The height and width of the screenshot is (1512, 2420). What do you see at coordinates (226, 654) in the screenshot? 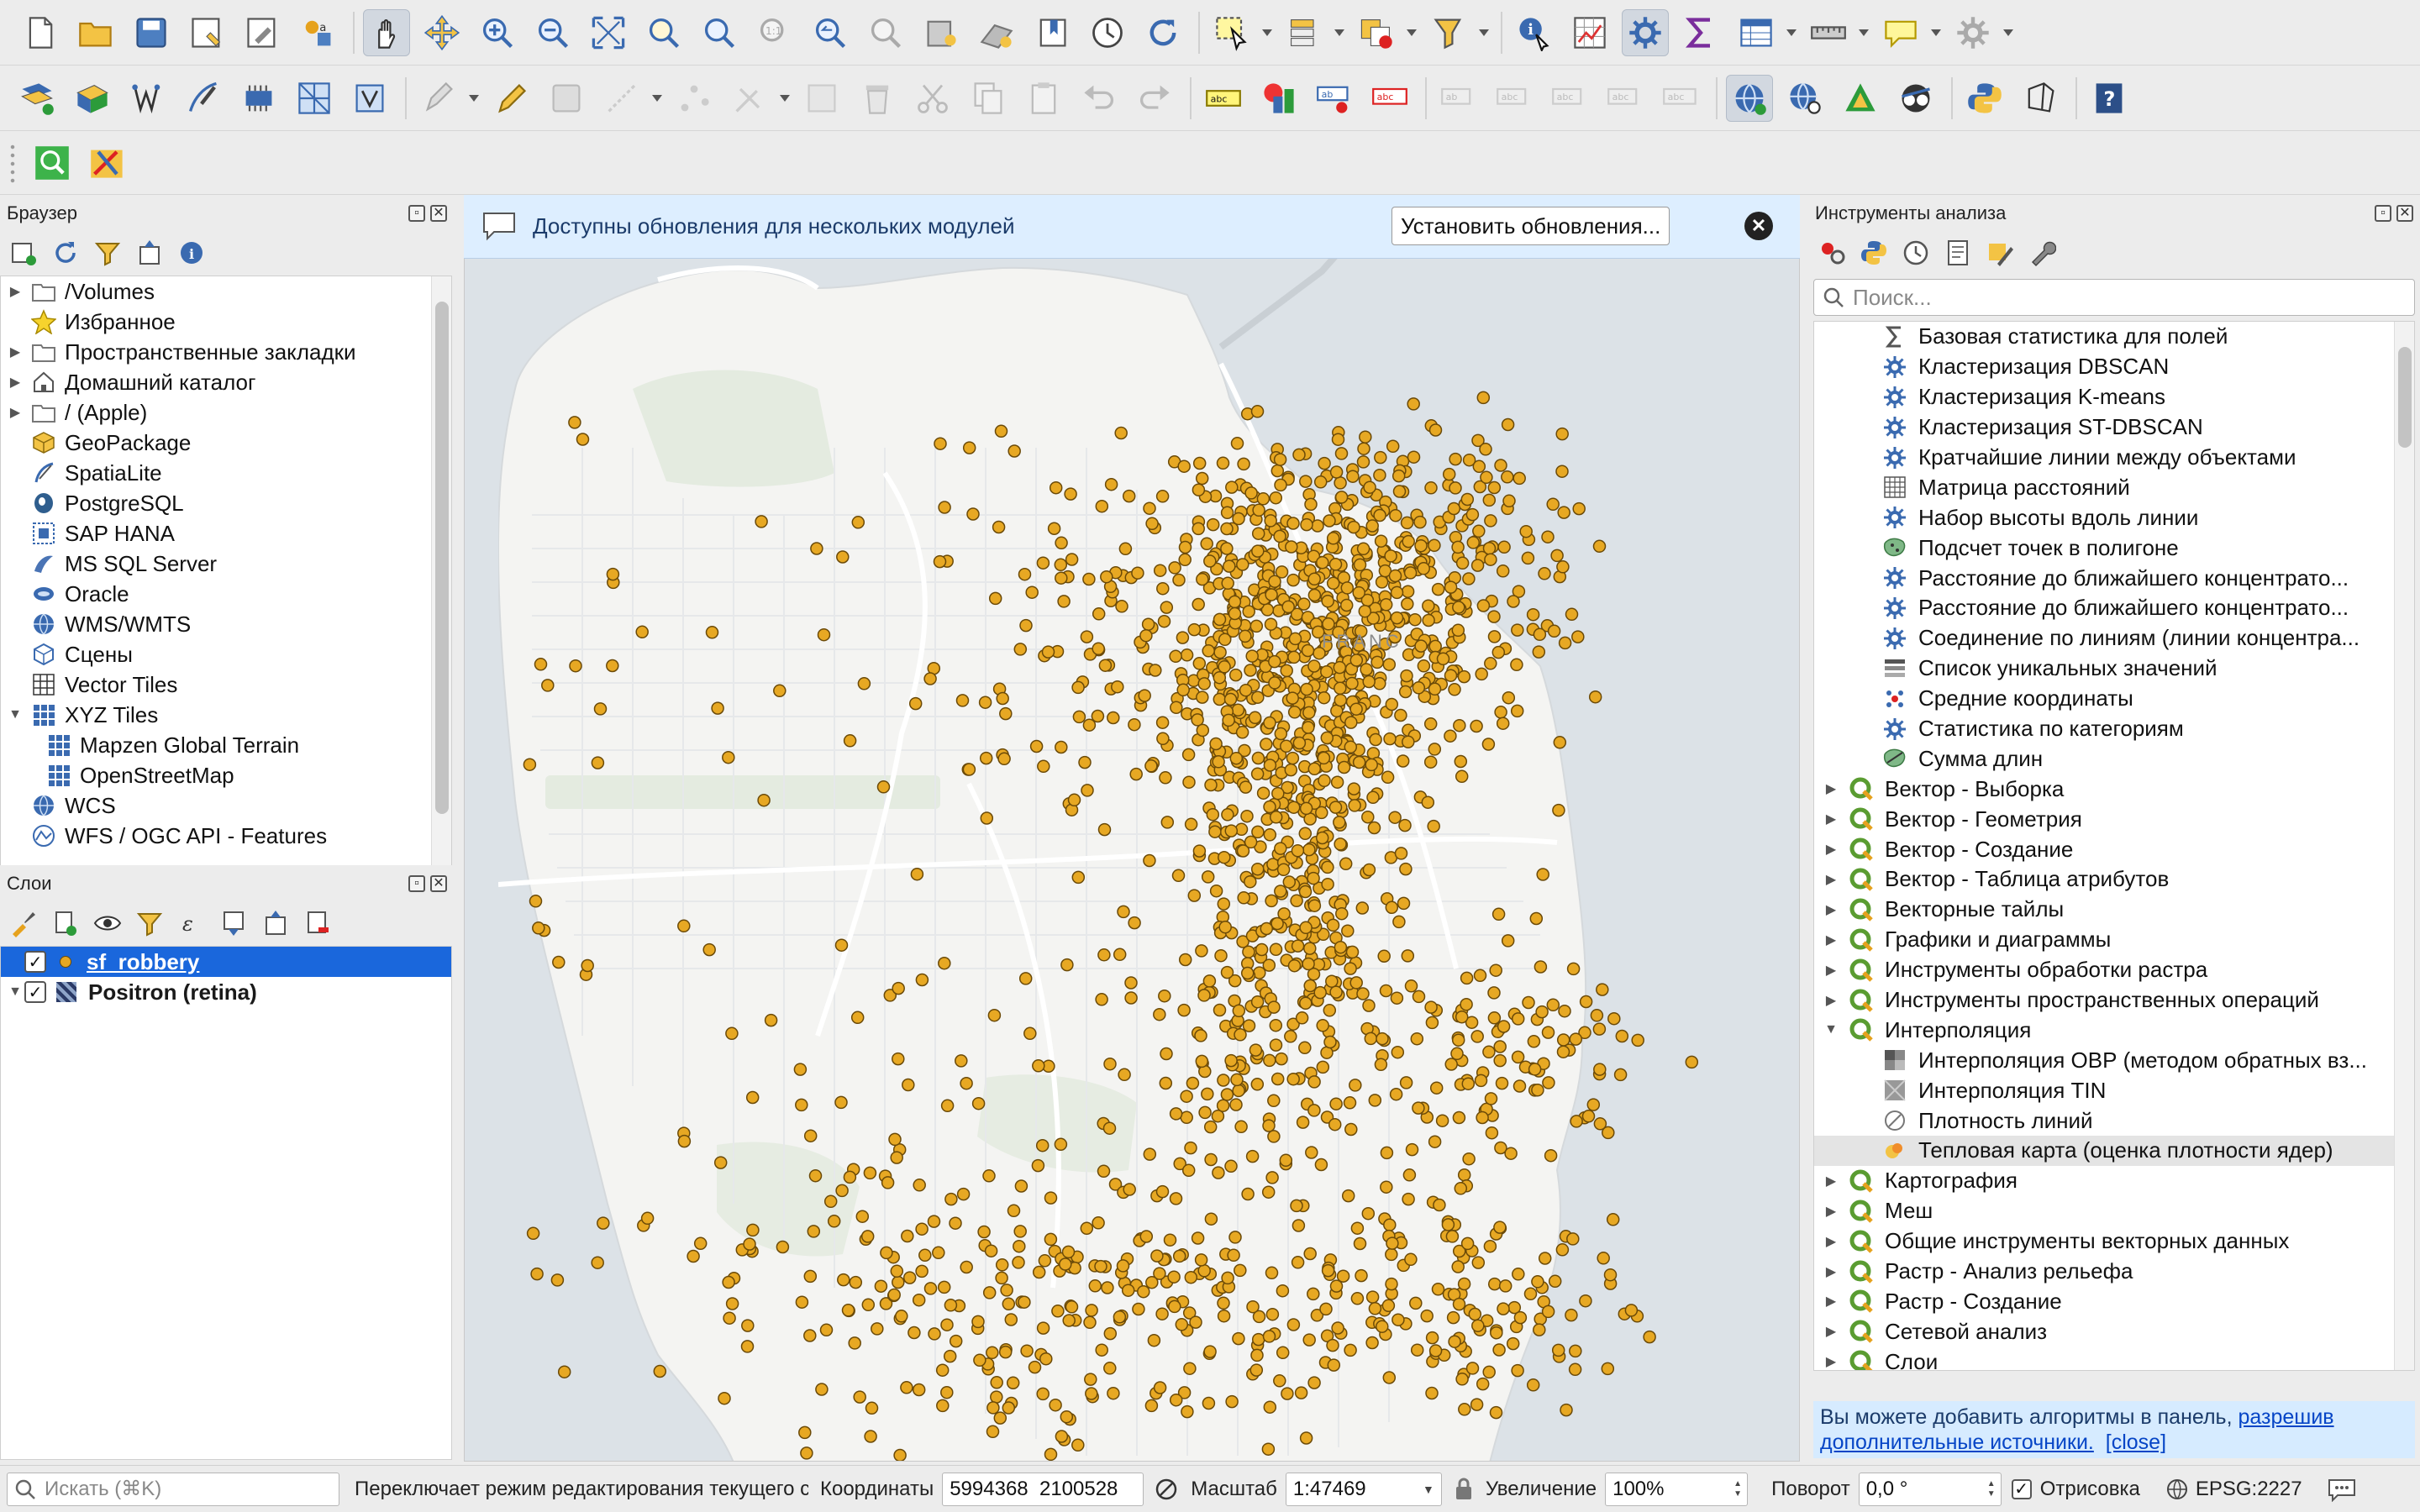
I see `browser-item: Сцены` at bounding box center [226, 654].